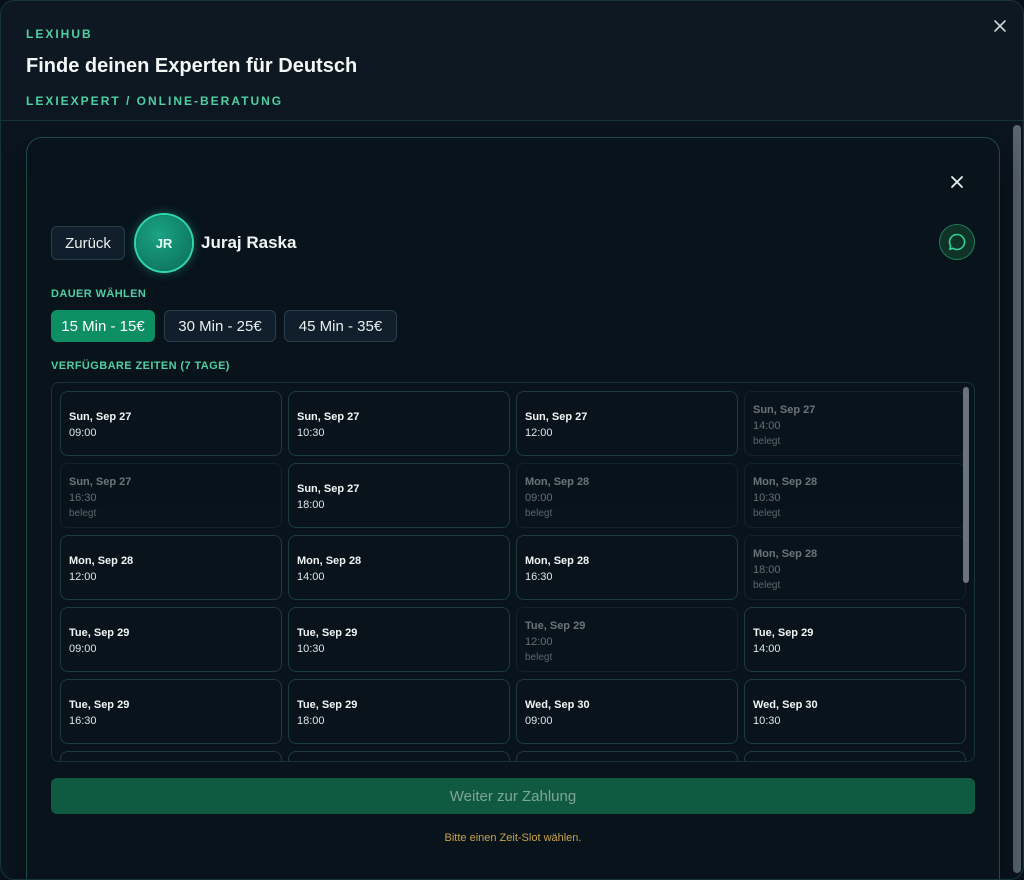  I want to click on continue-to-payment-button: Weiter zur Zahlung, so click(513, 796).